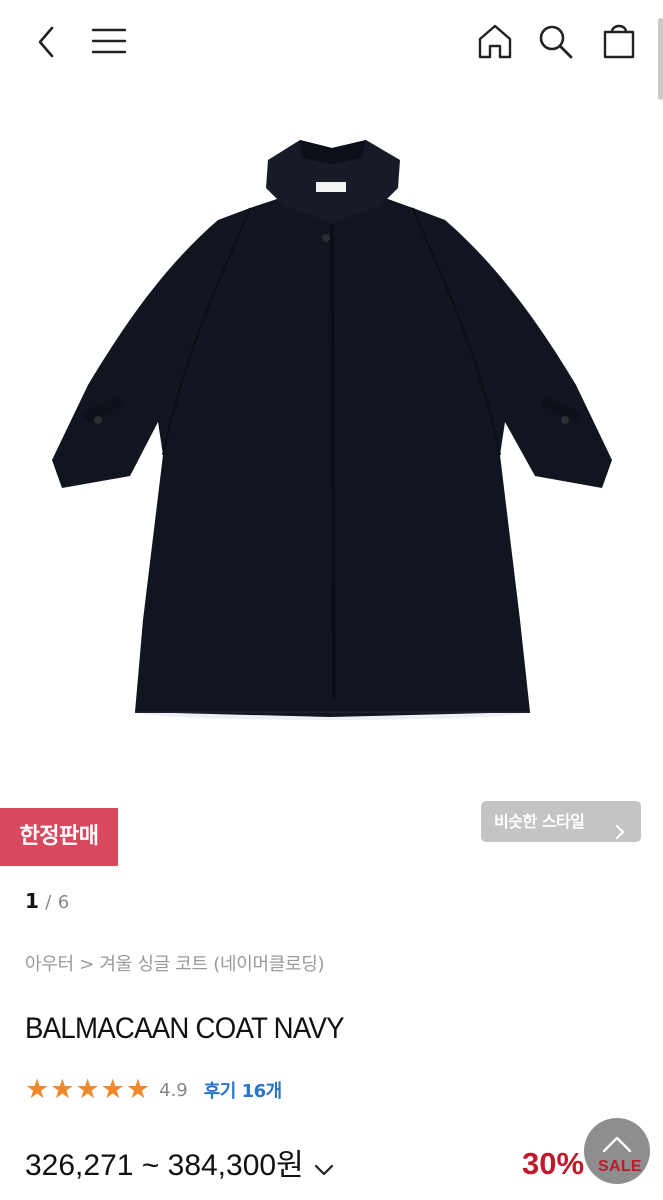  Describe the element at coordinates (331, 42) in the screenshot. I see `top-navigation-bar` at that location.